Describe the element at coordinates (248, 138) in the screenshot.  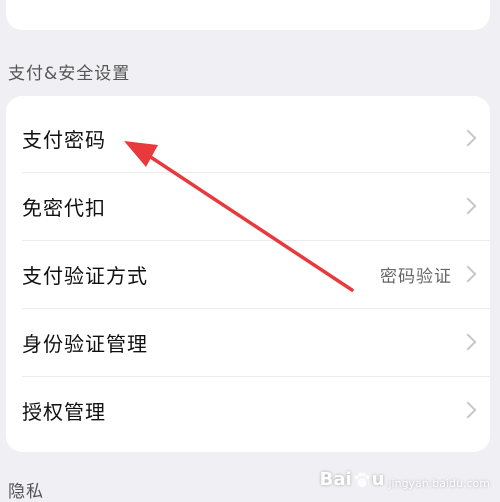
I see `settings-row-payment-password: 支付密码` at that location.